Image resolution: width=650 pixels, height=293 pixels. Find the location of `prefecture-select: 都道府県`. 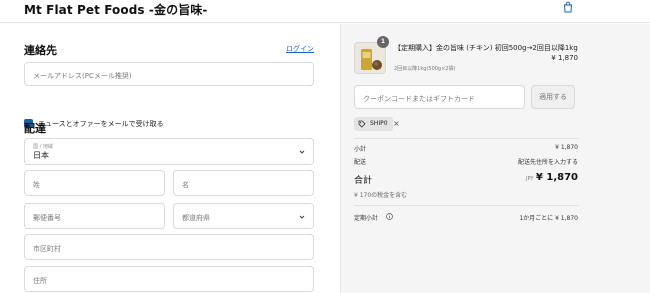

prefecture-select: 都道府県 is located at coordinates (243, 216).